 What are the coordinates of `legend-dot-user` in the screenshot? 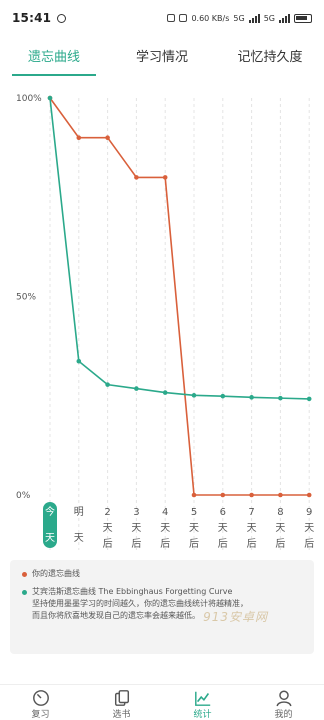 It's located at (24, 574).